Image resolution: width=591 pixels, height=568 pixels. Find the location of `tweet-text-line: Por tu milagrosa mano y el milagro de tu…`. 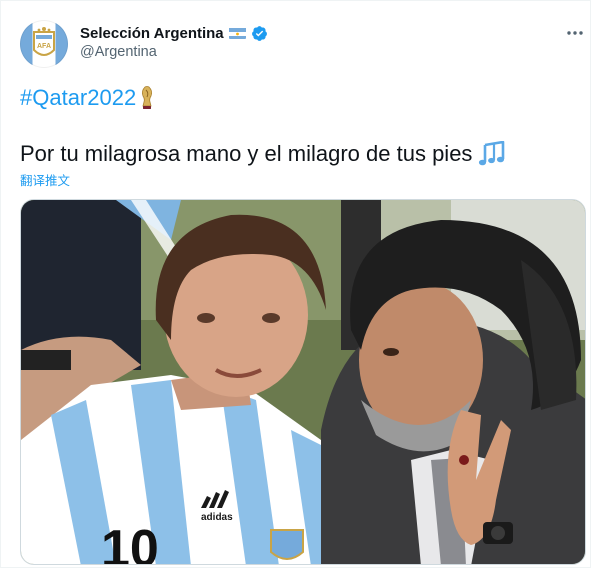

tweet-text-line: Por tu milagrosa mano y el milagro de tu… is located at coordinates (263, 154).